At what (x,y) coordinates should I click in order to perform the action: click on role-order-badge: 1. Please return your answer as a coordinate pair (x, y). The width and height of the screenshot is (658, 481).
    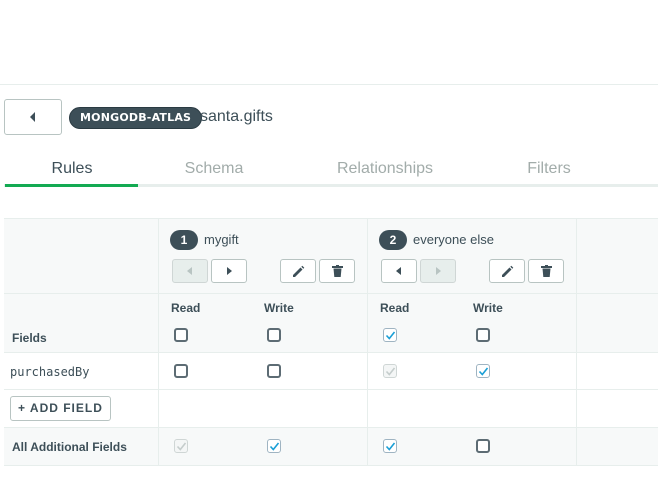
    Looking at the image, I should click on (184, 240).